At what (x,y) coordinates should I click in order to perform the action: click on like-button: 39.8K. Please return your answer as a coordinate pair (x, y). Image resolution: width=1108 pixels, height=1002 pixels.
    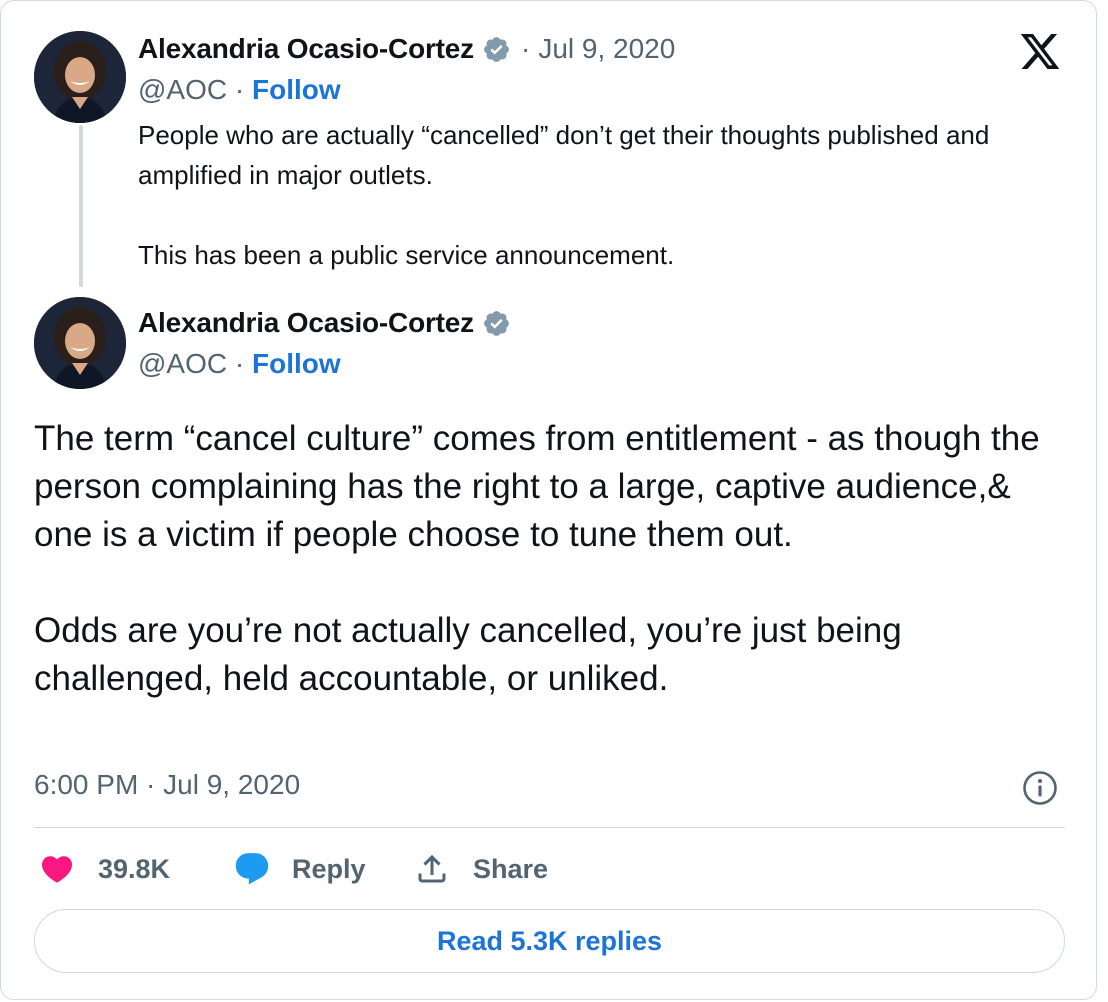
    Looking at the image, I should click on (104, 869).